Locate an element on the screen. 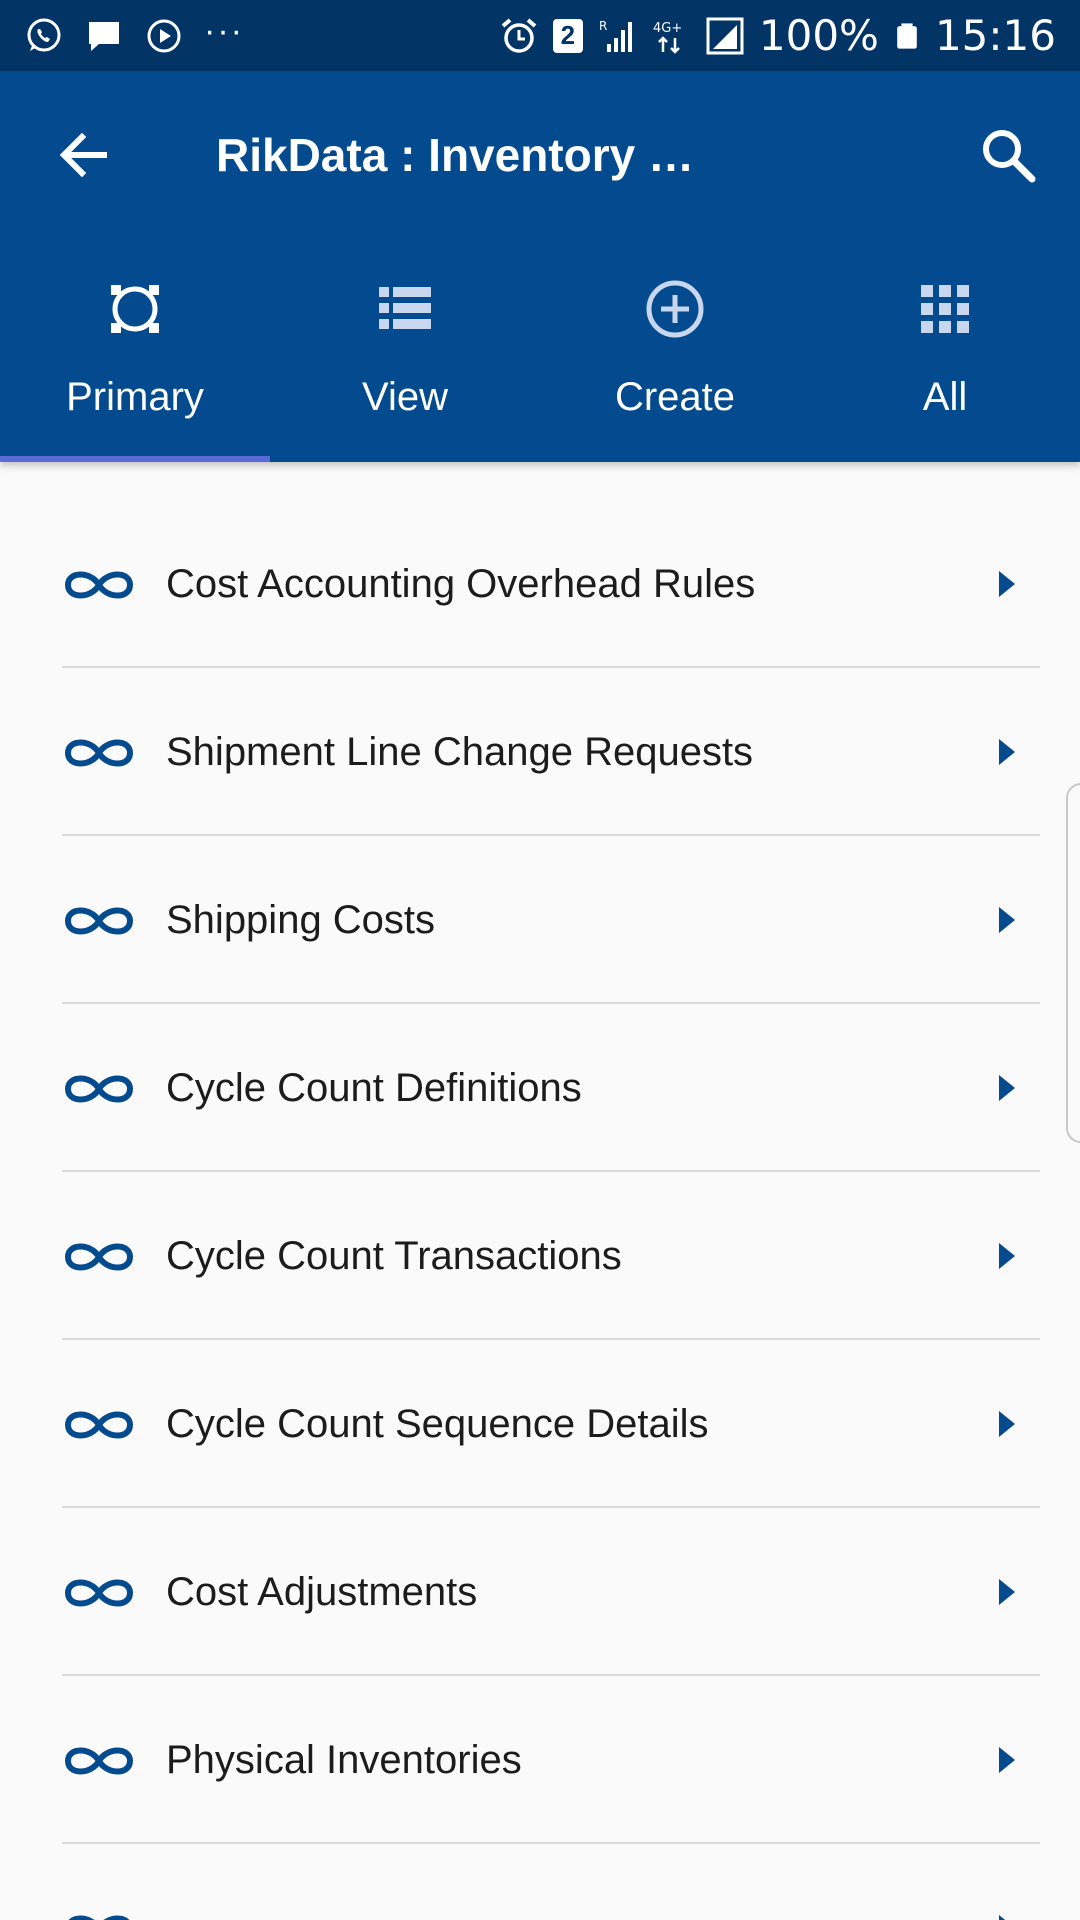 The image size is (1080, 1920). primary-icon is located at coordinates (135, 309).